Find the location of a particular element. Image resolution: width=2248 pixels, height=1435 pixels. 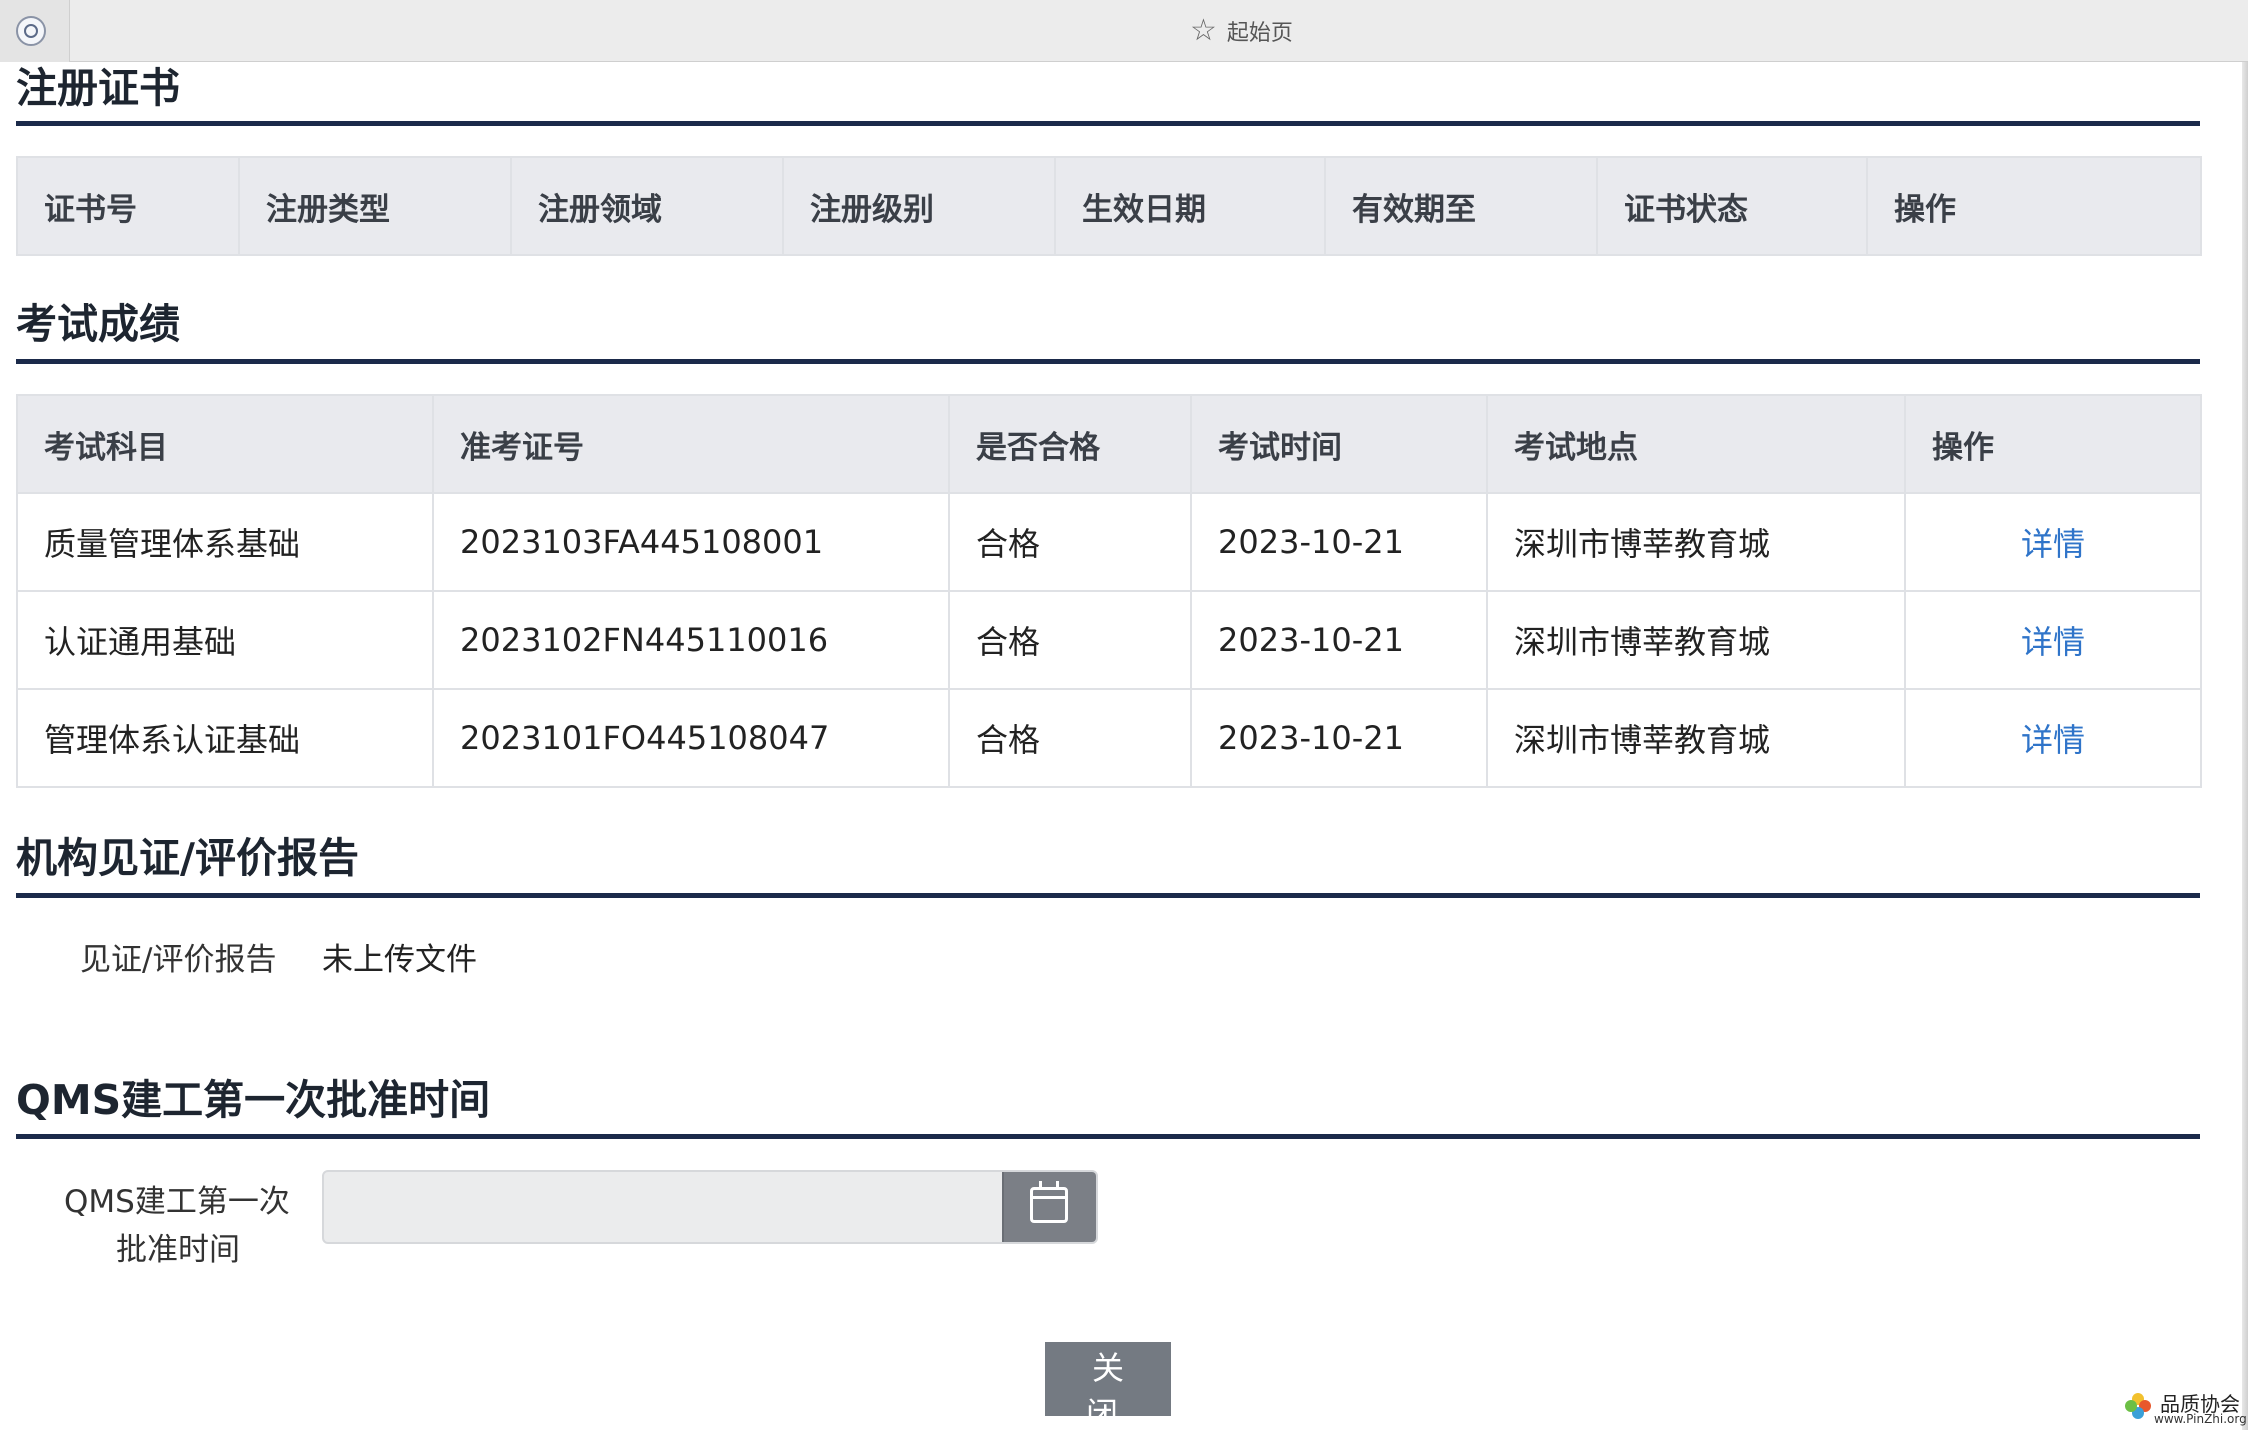

cell-subject: 认证通用基础 is located at coordinates (225, 640).